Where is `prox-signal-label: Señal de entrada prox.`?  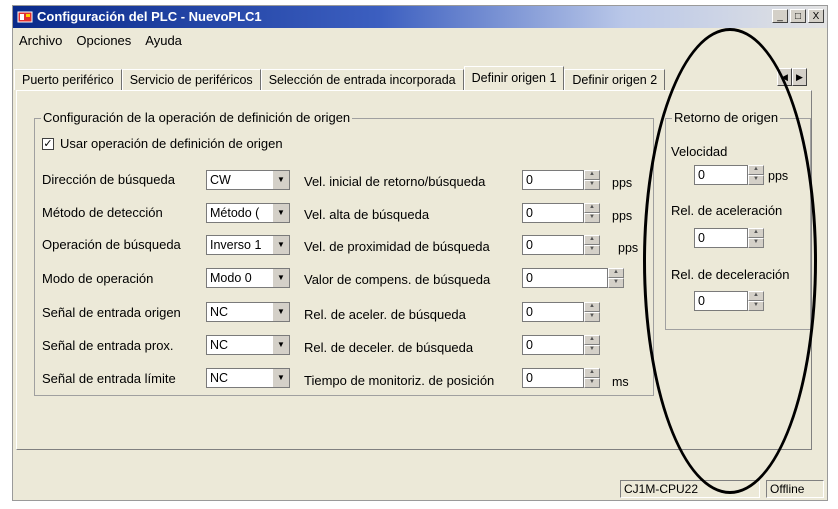
prox-signal-label: Señal de entrada prox. is located at coordinates (108, 345).